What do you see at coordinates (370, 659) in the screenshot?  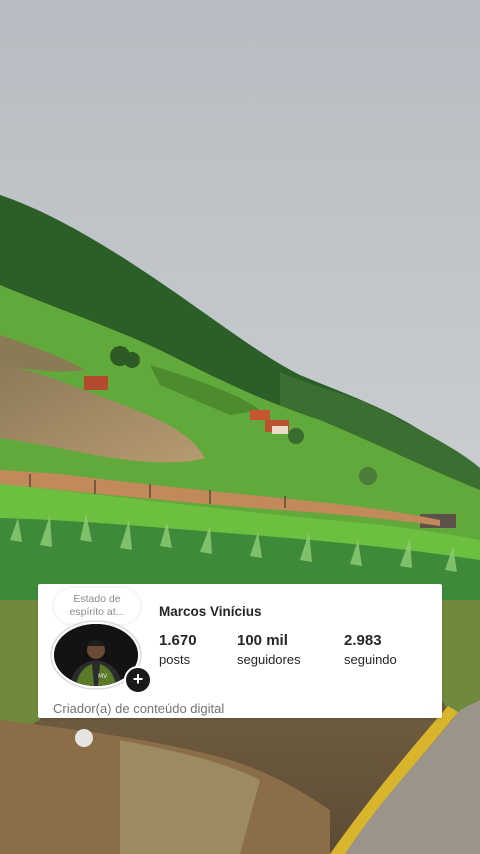 I see `following-label: seguindo` at bounding box center [370, 659].